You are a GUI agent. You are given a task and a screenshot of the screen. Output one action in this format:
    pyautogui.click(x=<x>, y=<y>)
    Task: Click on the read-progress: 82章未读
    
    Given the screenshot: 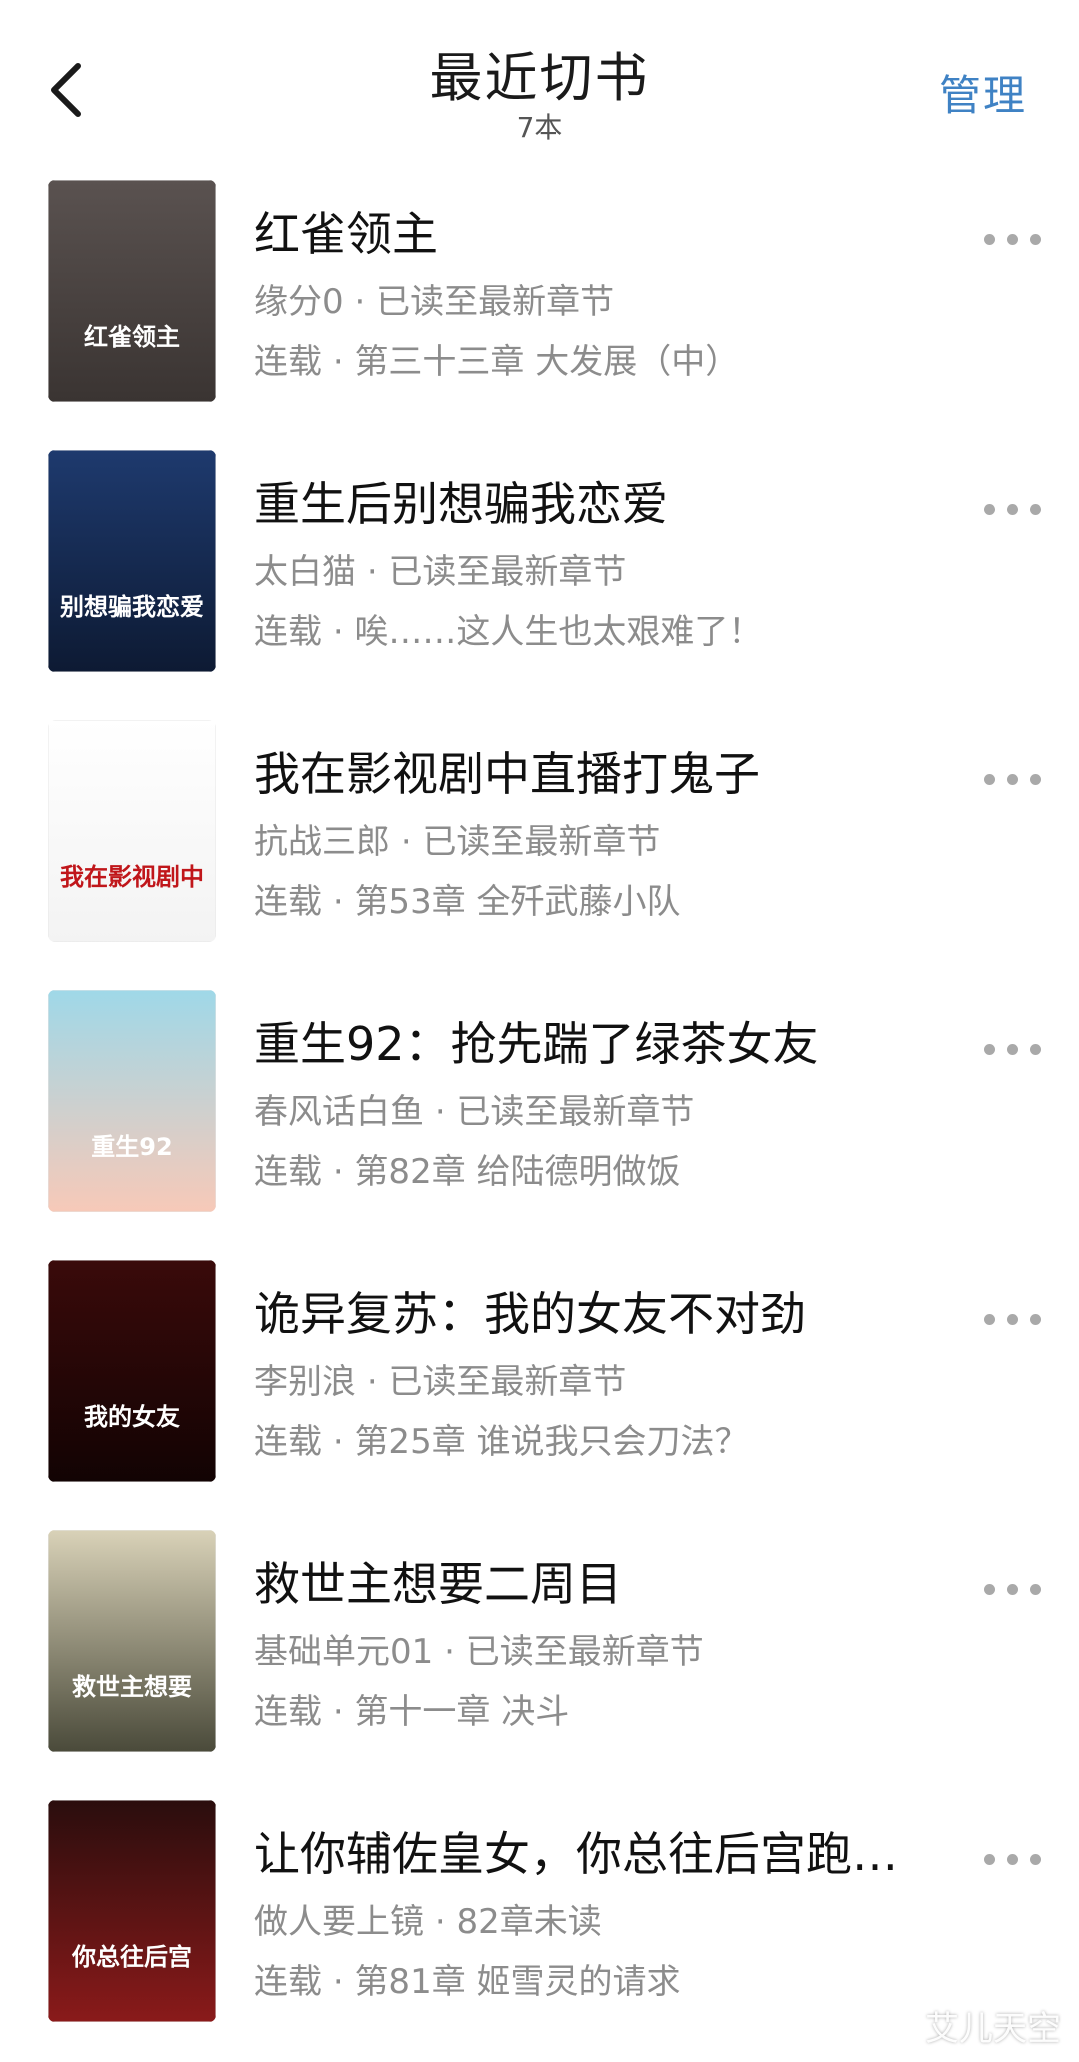 What is the action you would take?
    pyautogui.click(x=529, y=1922)
    